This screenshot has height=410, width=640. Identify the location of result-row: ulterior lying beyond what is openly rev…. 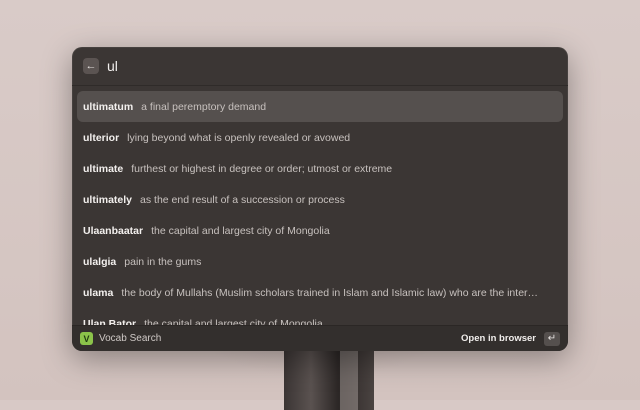
(320, 137).